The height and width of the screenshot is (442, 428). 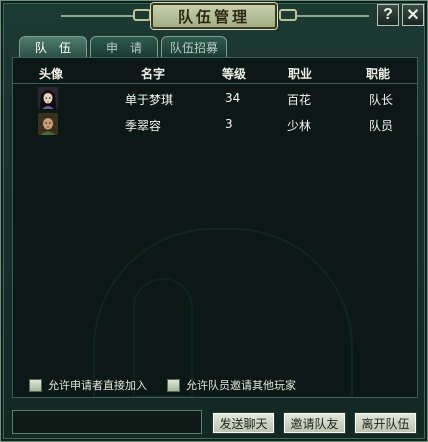 I want to click on member-role: 队长, so click(x=381, y=100).